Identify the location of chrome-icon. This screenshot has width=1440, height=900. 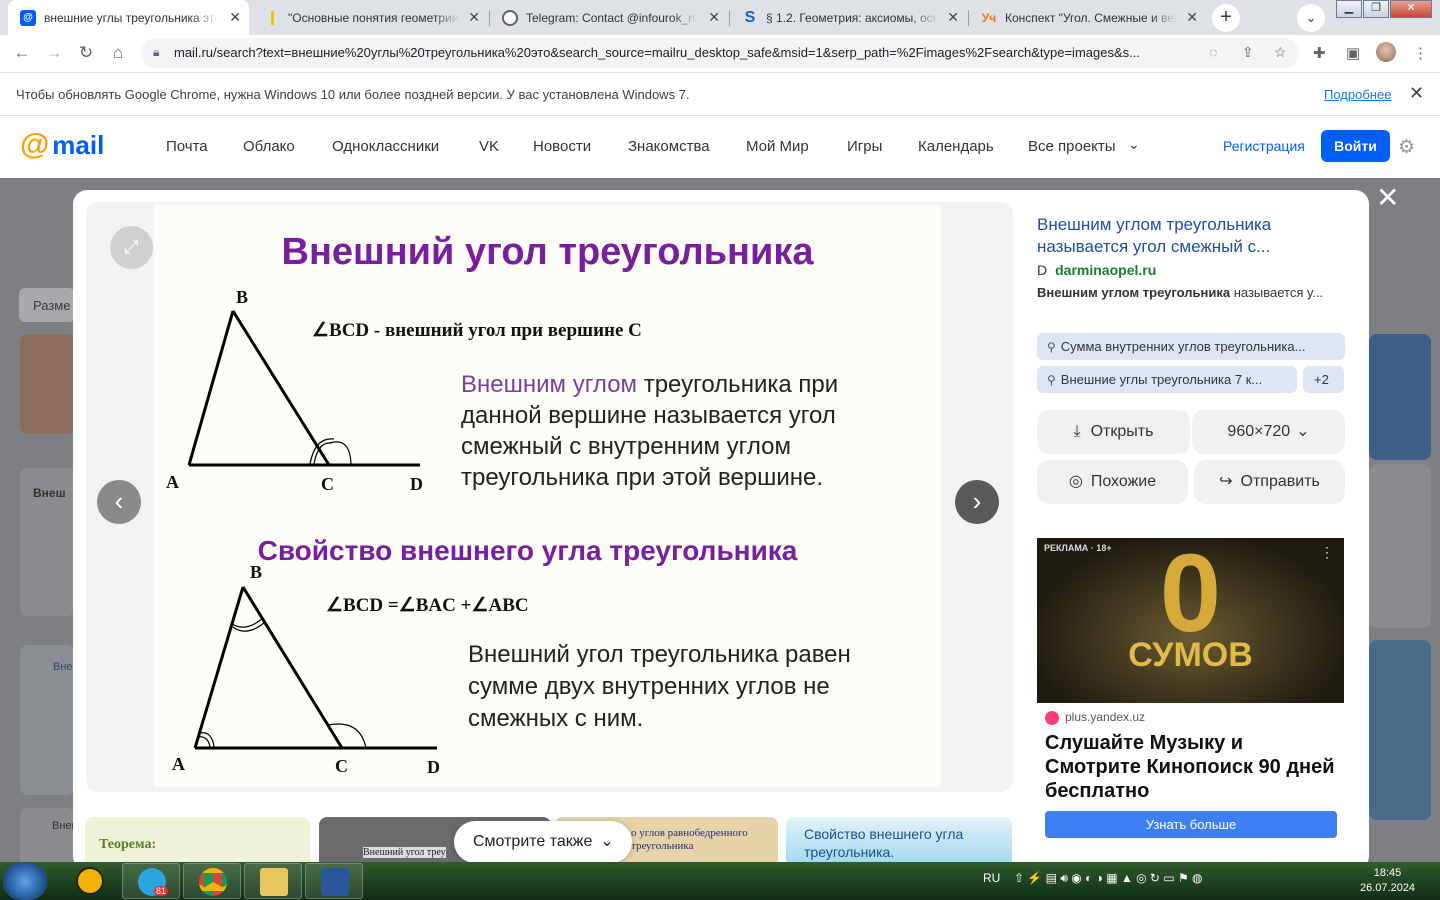
(213, 882).